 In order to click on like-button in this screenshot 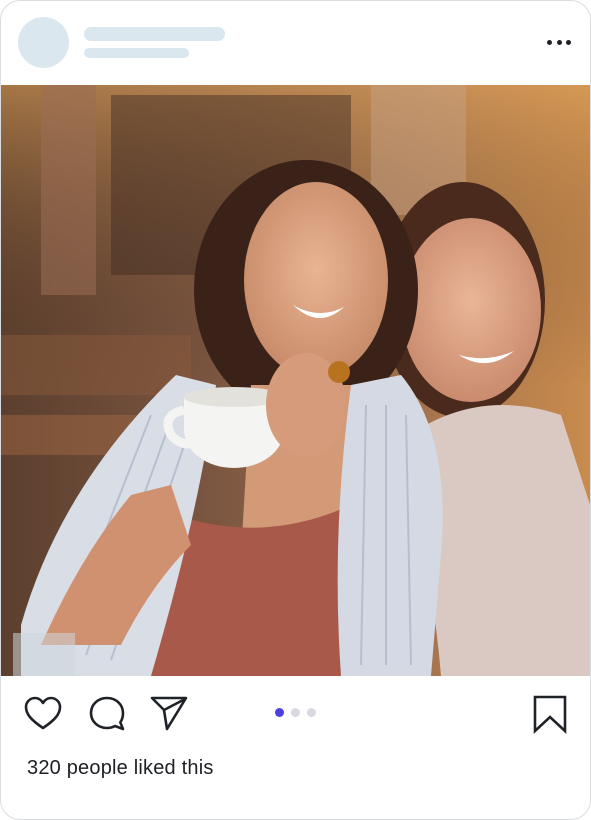, I will do `click(43, 714)`.